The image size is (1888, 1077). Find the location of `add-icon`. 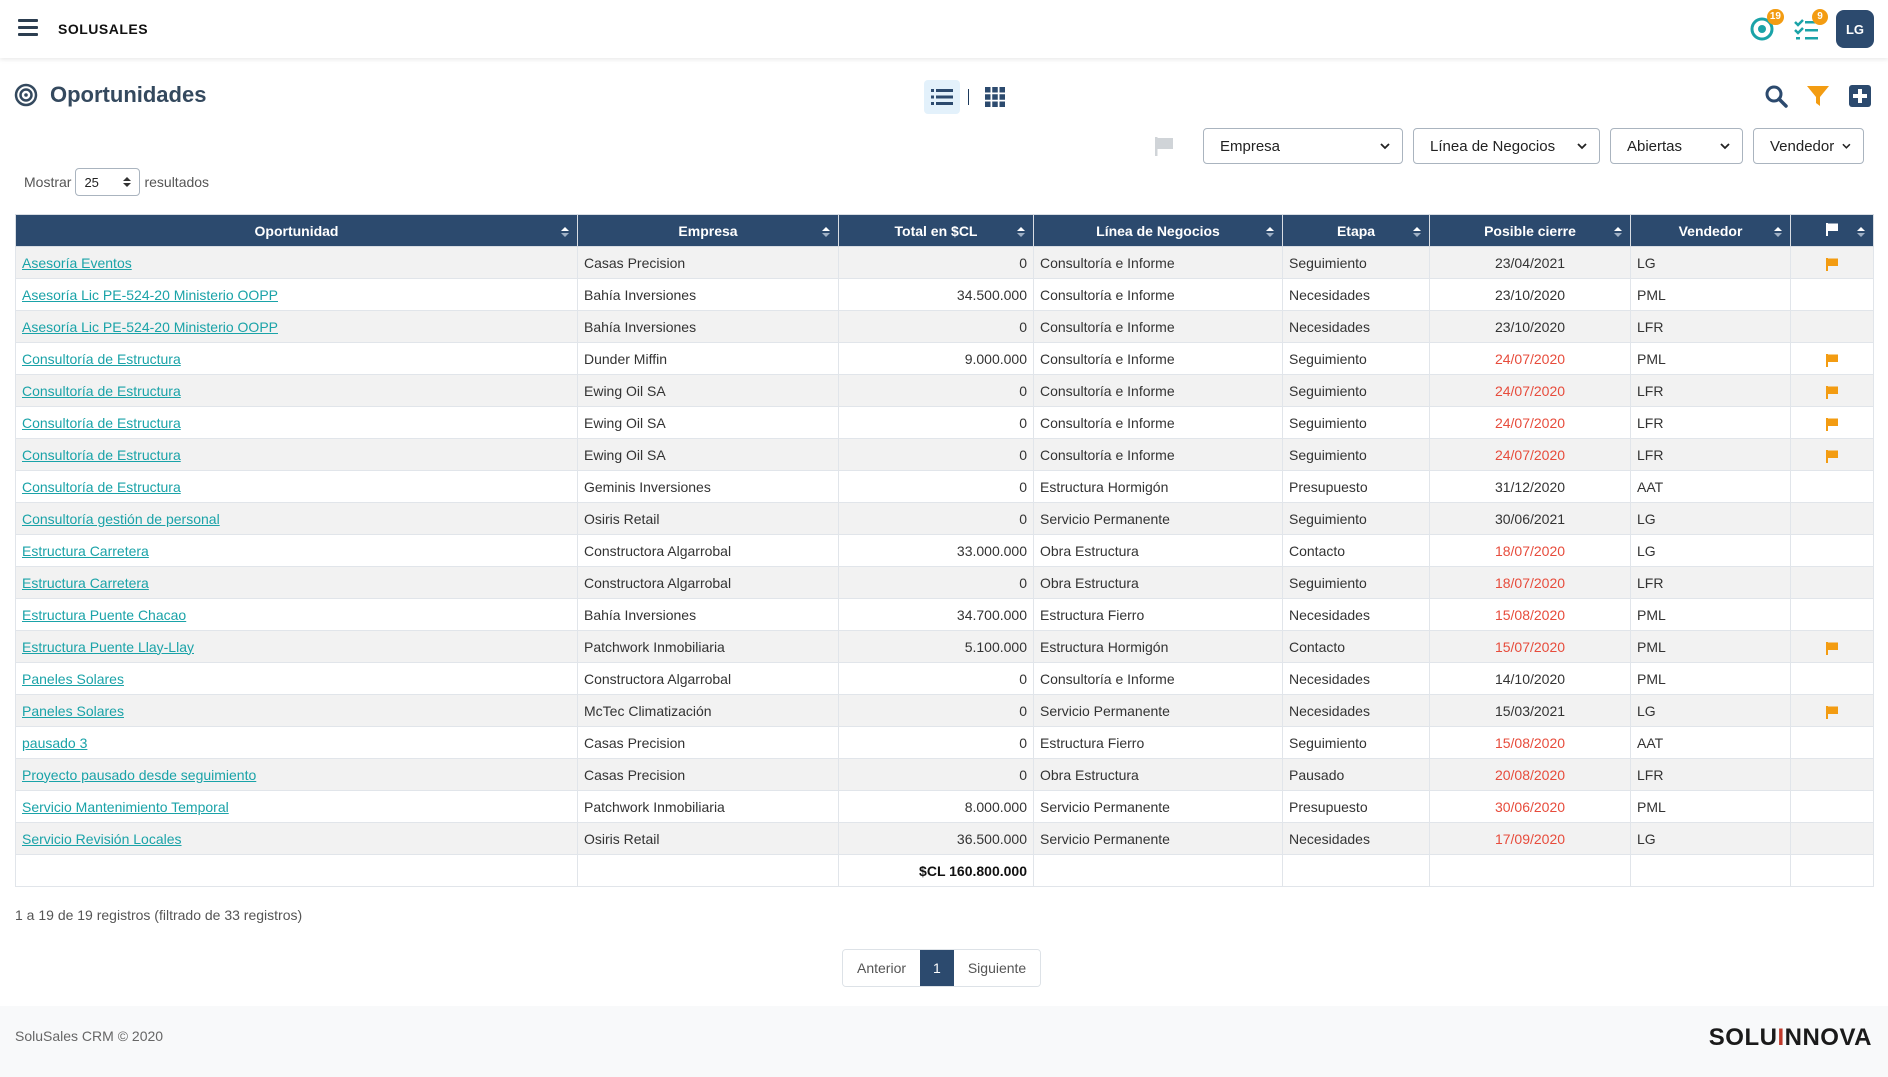

add-icon is located at coordinates (1860, 96).